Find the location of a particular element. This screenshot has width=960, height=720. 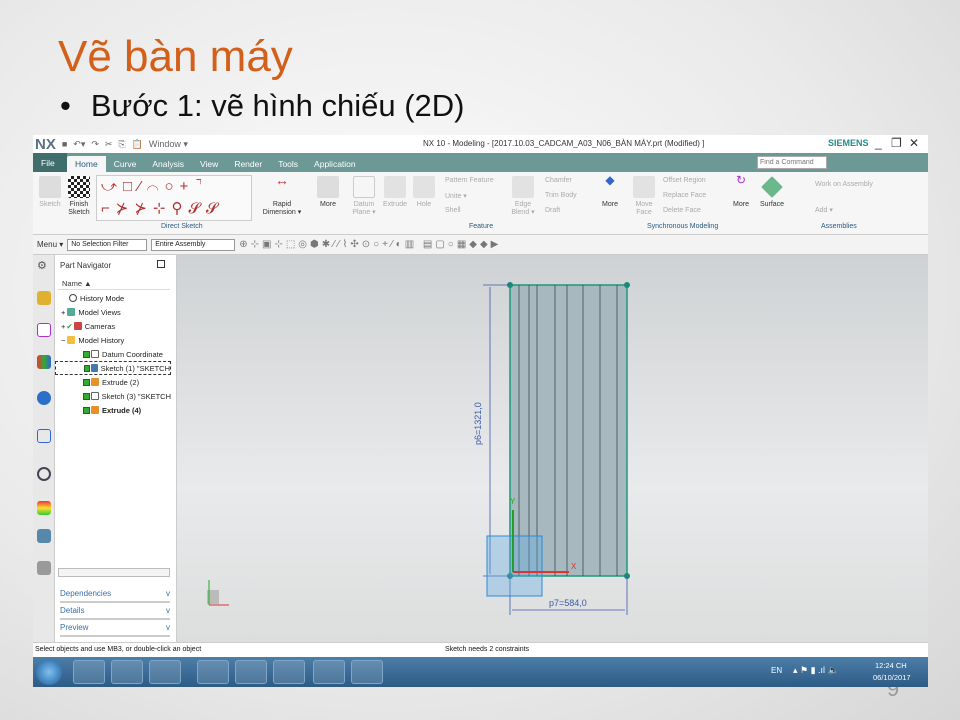

add-component-button: Add ▾ is located at coordinates (824, 210).